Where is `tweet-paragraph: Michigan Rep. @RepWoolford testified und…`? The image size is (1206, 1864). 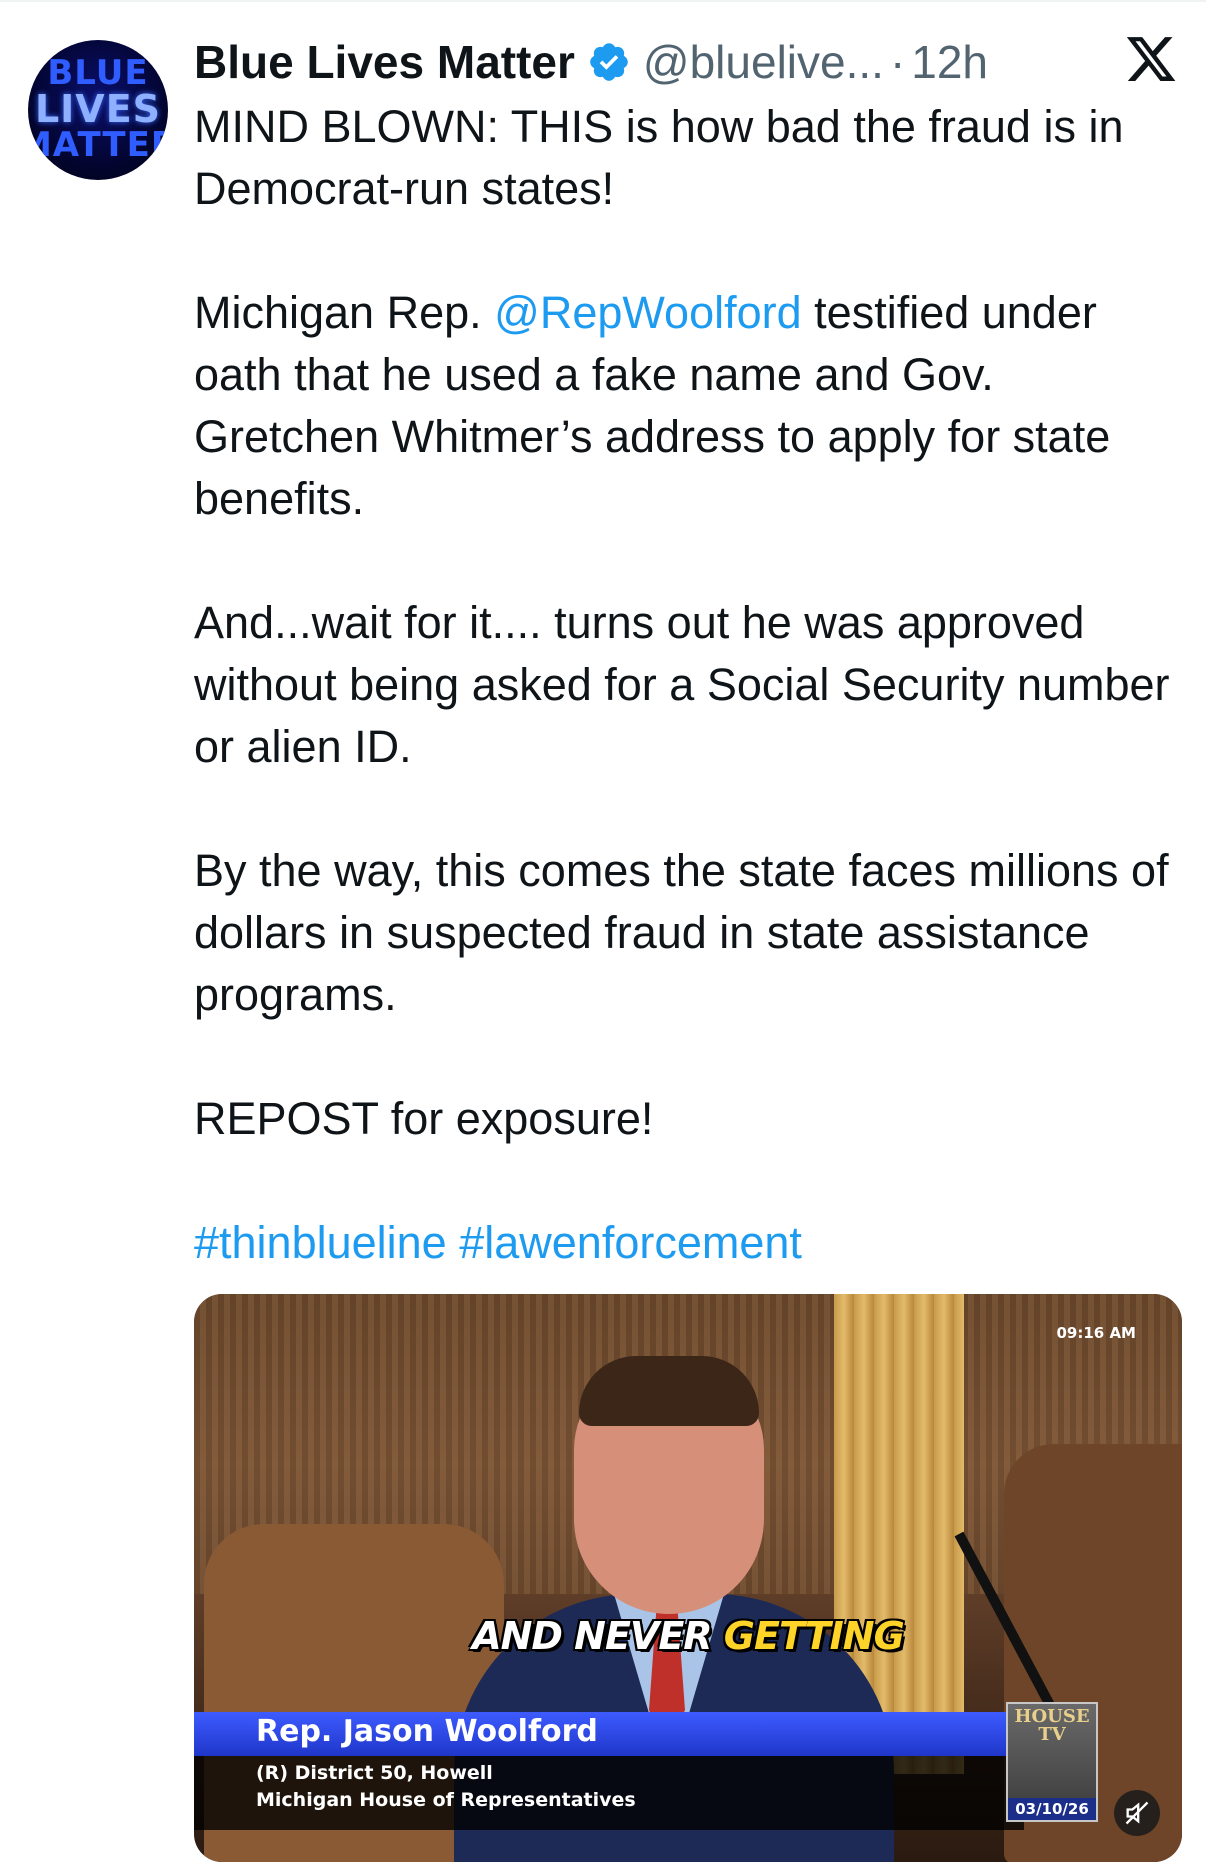
tweet-paragraph: Michigan Rep. @RepWoolford testified und… is located at coordinates (689, 406).